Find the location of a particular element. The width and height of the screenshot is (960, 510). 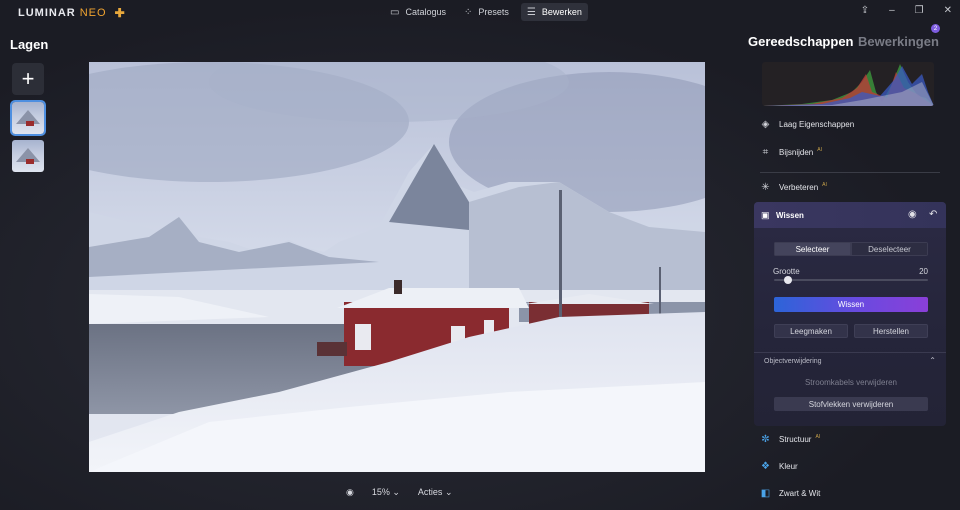

tab-tools: Gereedschappen is located at coordinates (801, 41).